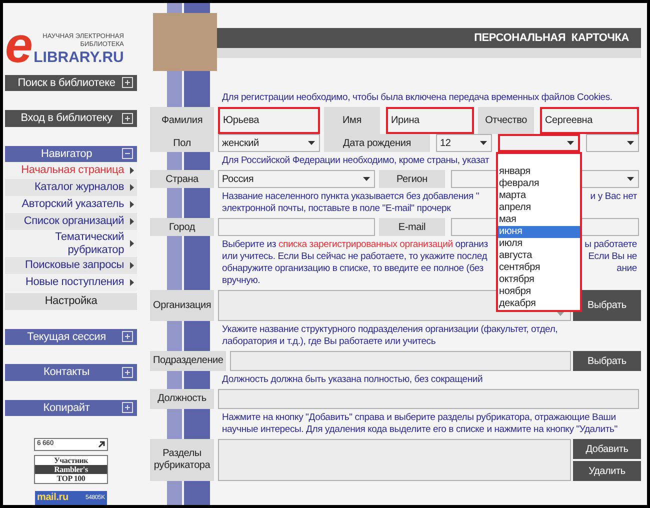 The width and height of the screenshot is (650, 508). Describe the element at coordinates (420, 430) in the screenshot. I see `note-text: научные интересы. Для удаления кода выделите его в списке и нажмите на кнопку "Удалить"` at that location.